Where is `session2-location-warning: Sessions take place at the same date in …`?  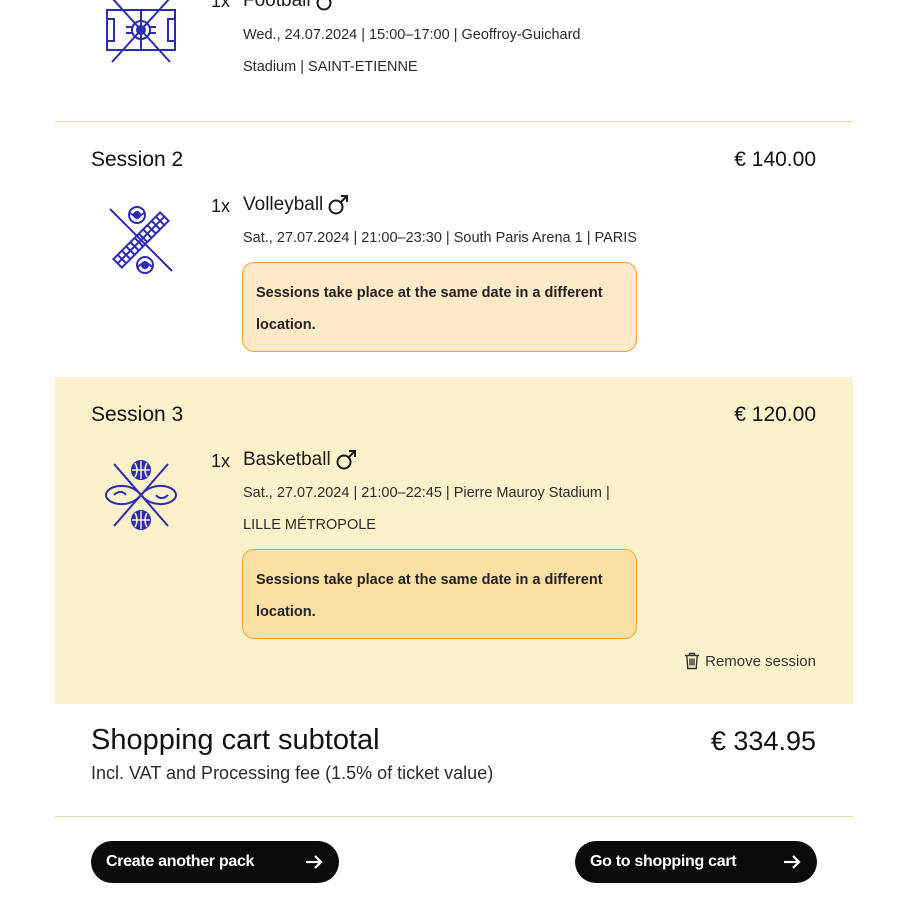 session2-location-warning: Sessions take place at the same date in … is located at coordinates (439, 307).